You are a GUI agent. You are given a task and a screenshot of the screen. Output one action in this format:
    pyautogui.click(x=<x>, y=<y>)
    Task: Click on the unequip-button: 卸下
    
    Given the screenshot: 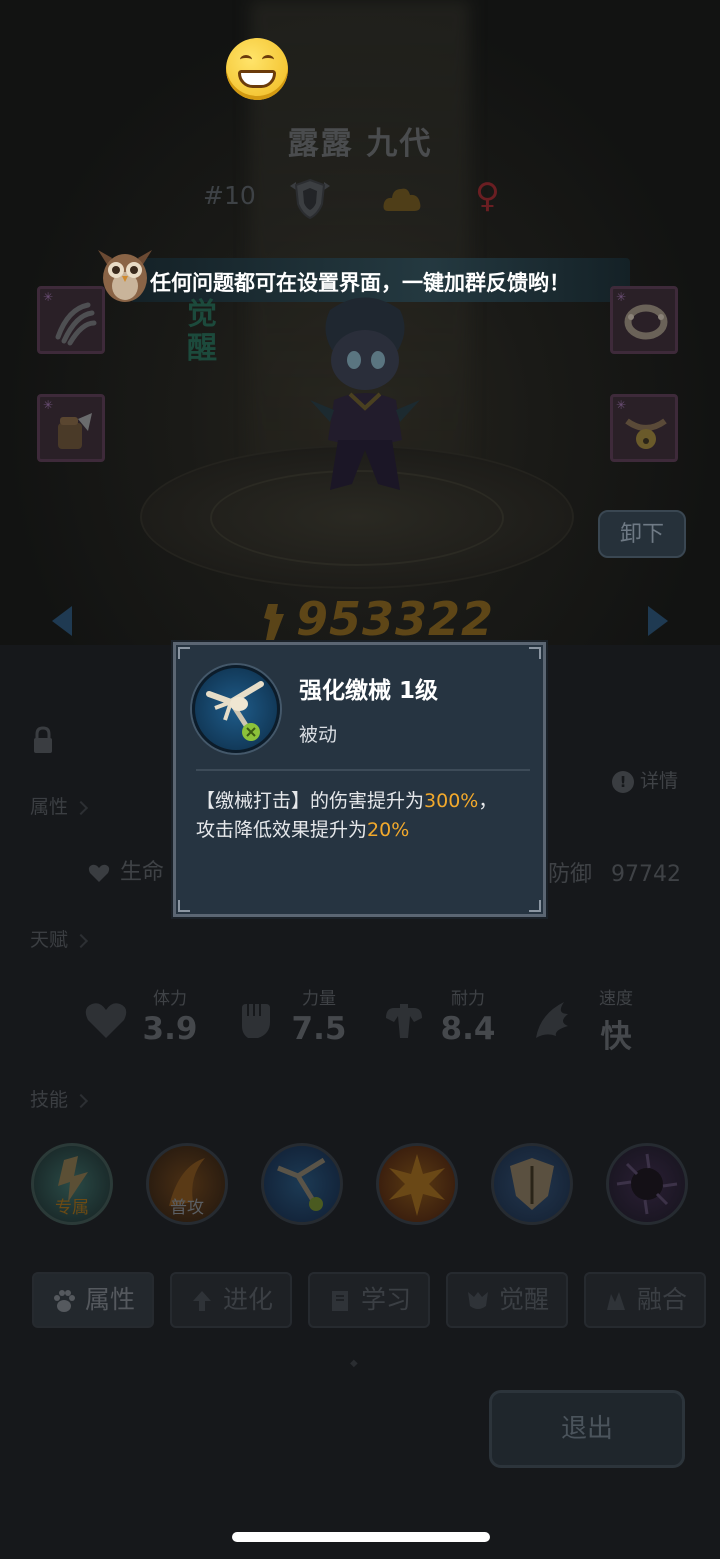 What is the action you would take?
    pyautogui.click(x=642, y=534)
    